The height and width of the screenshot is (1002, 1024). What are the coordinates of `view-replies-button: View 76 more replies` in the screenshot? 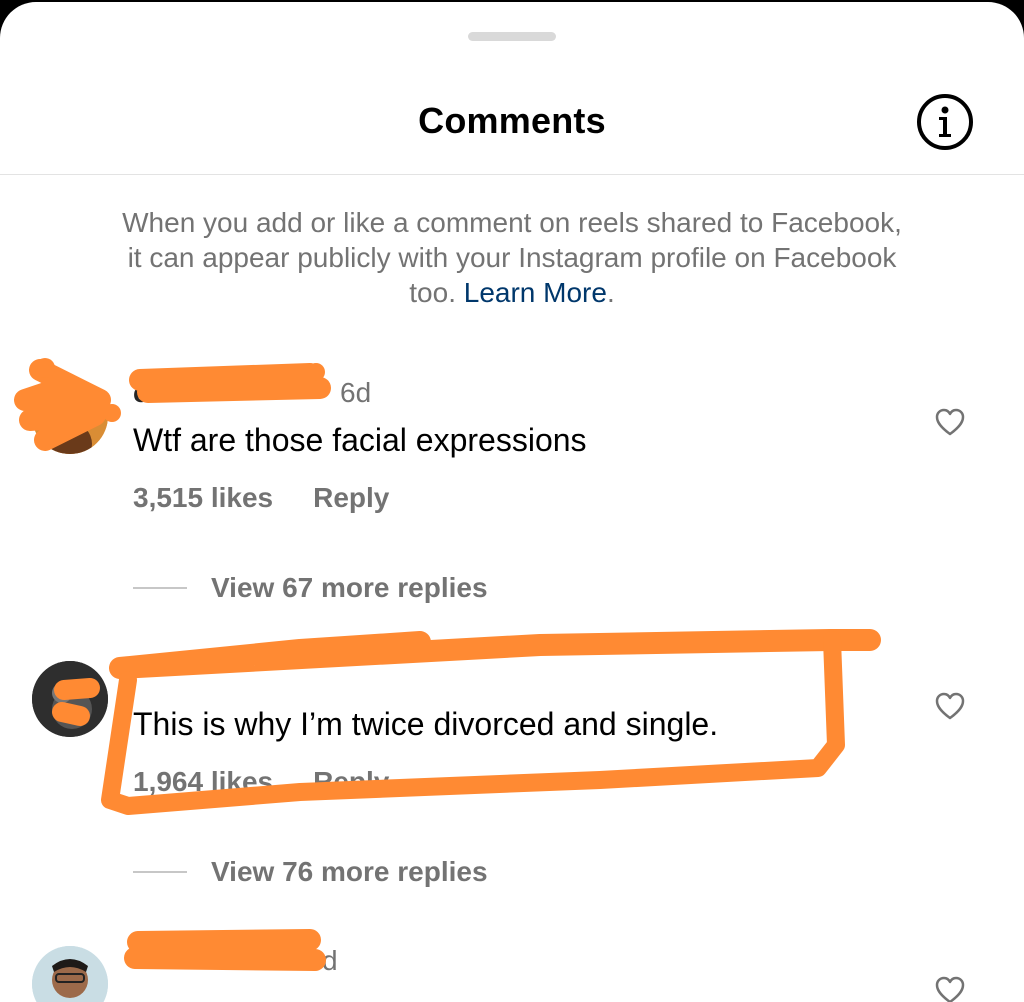 It's located at (310, 872).